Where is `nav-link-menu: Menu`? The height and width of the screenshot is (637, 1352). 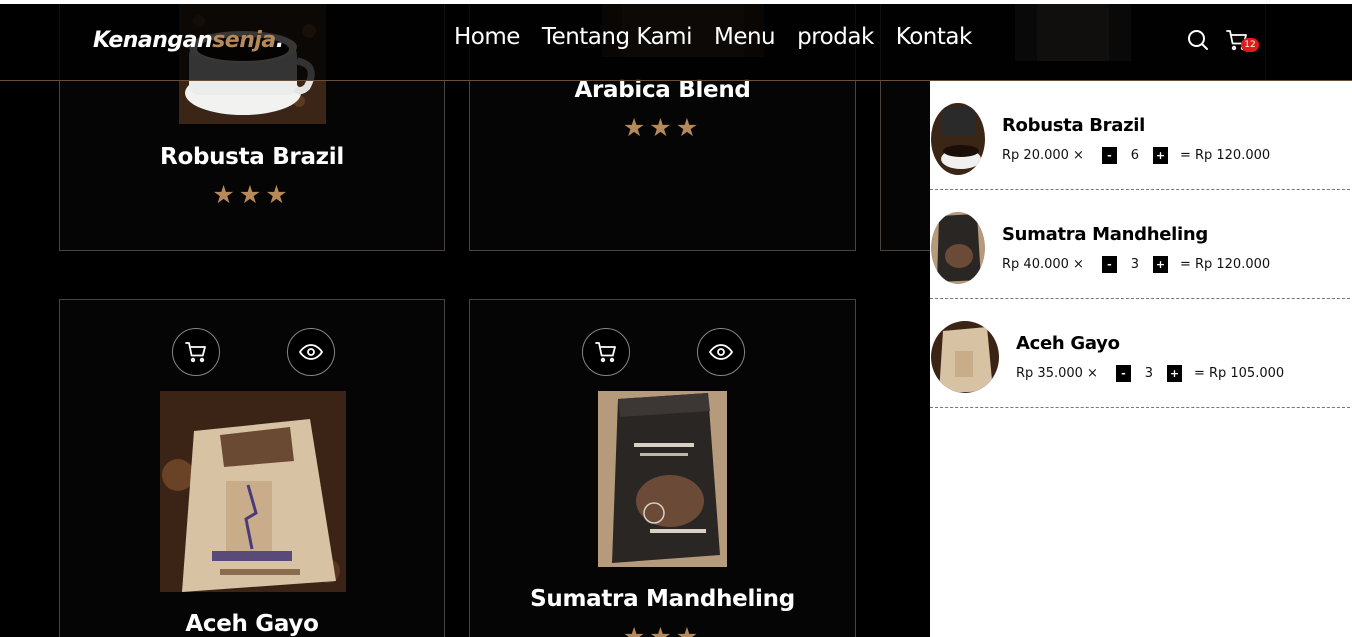 nav-link-menu: Menu is located at coordinates (745, 37).